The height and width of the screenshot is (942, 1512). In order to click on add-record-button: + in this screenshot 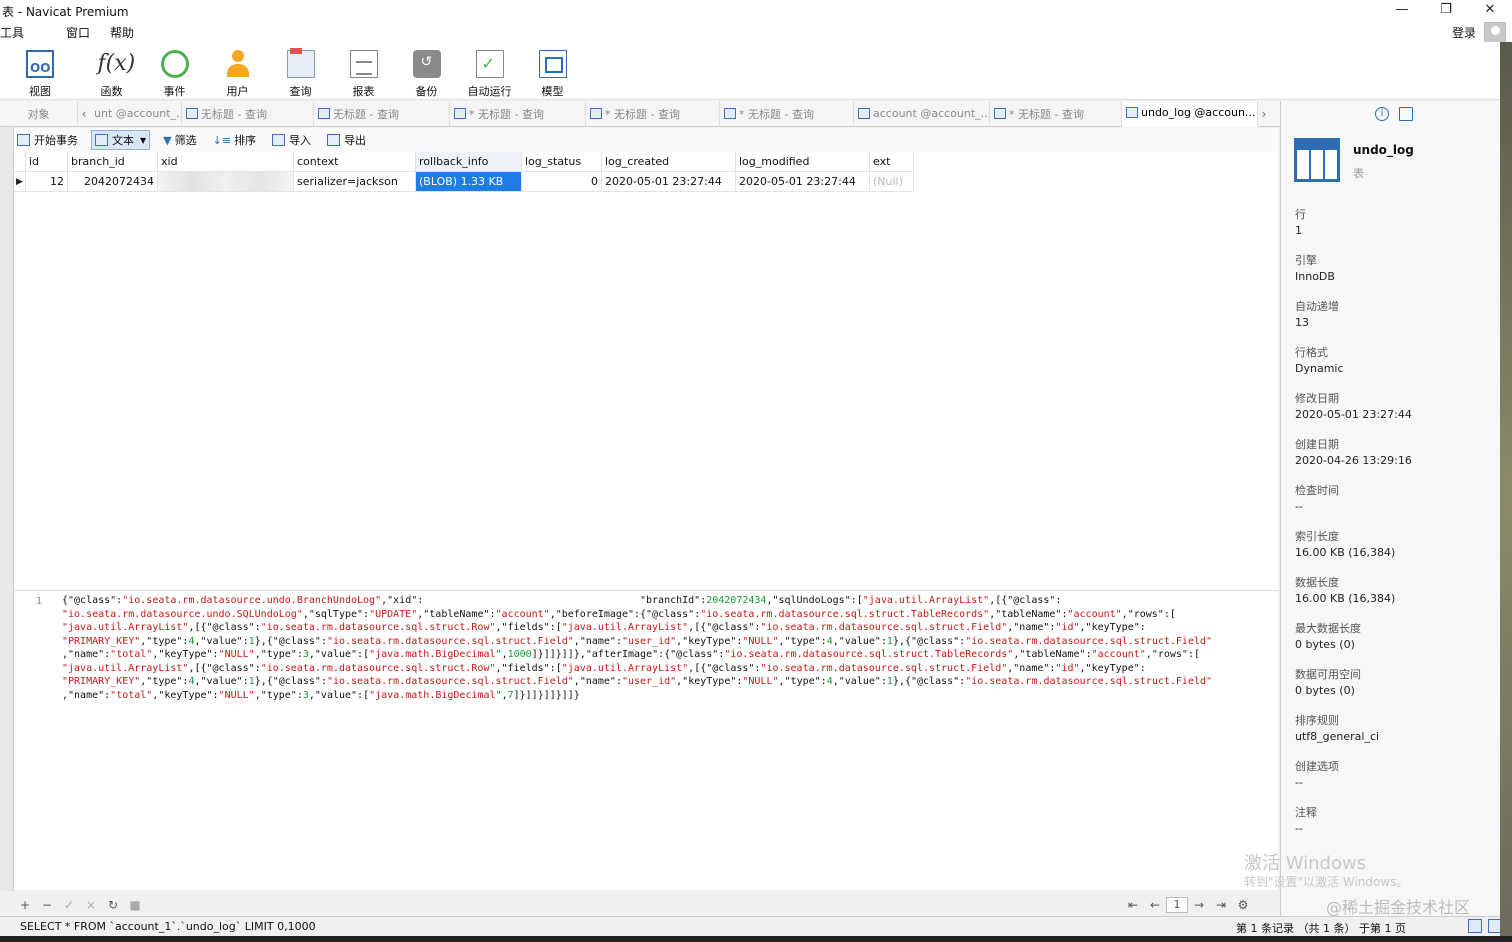, I will do `click(25, 905)`.